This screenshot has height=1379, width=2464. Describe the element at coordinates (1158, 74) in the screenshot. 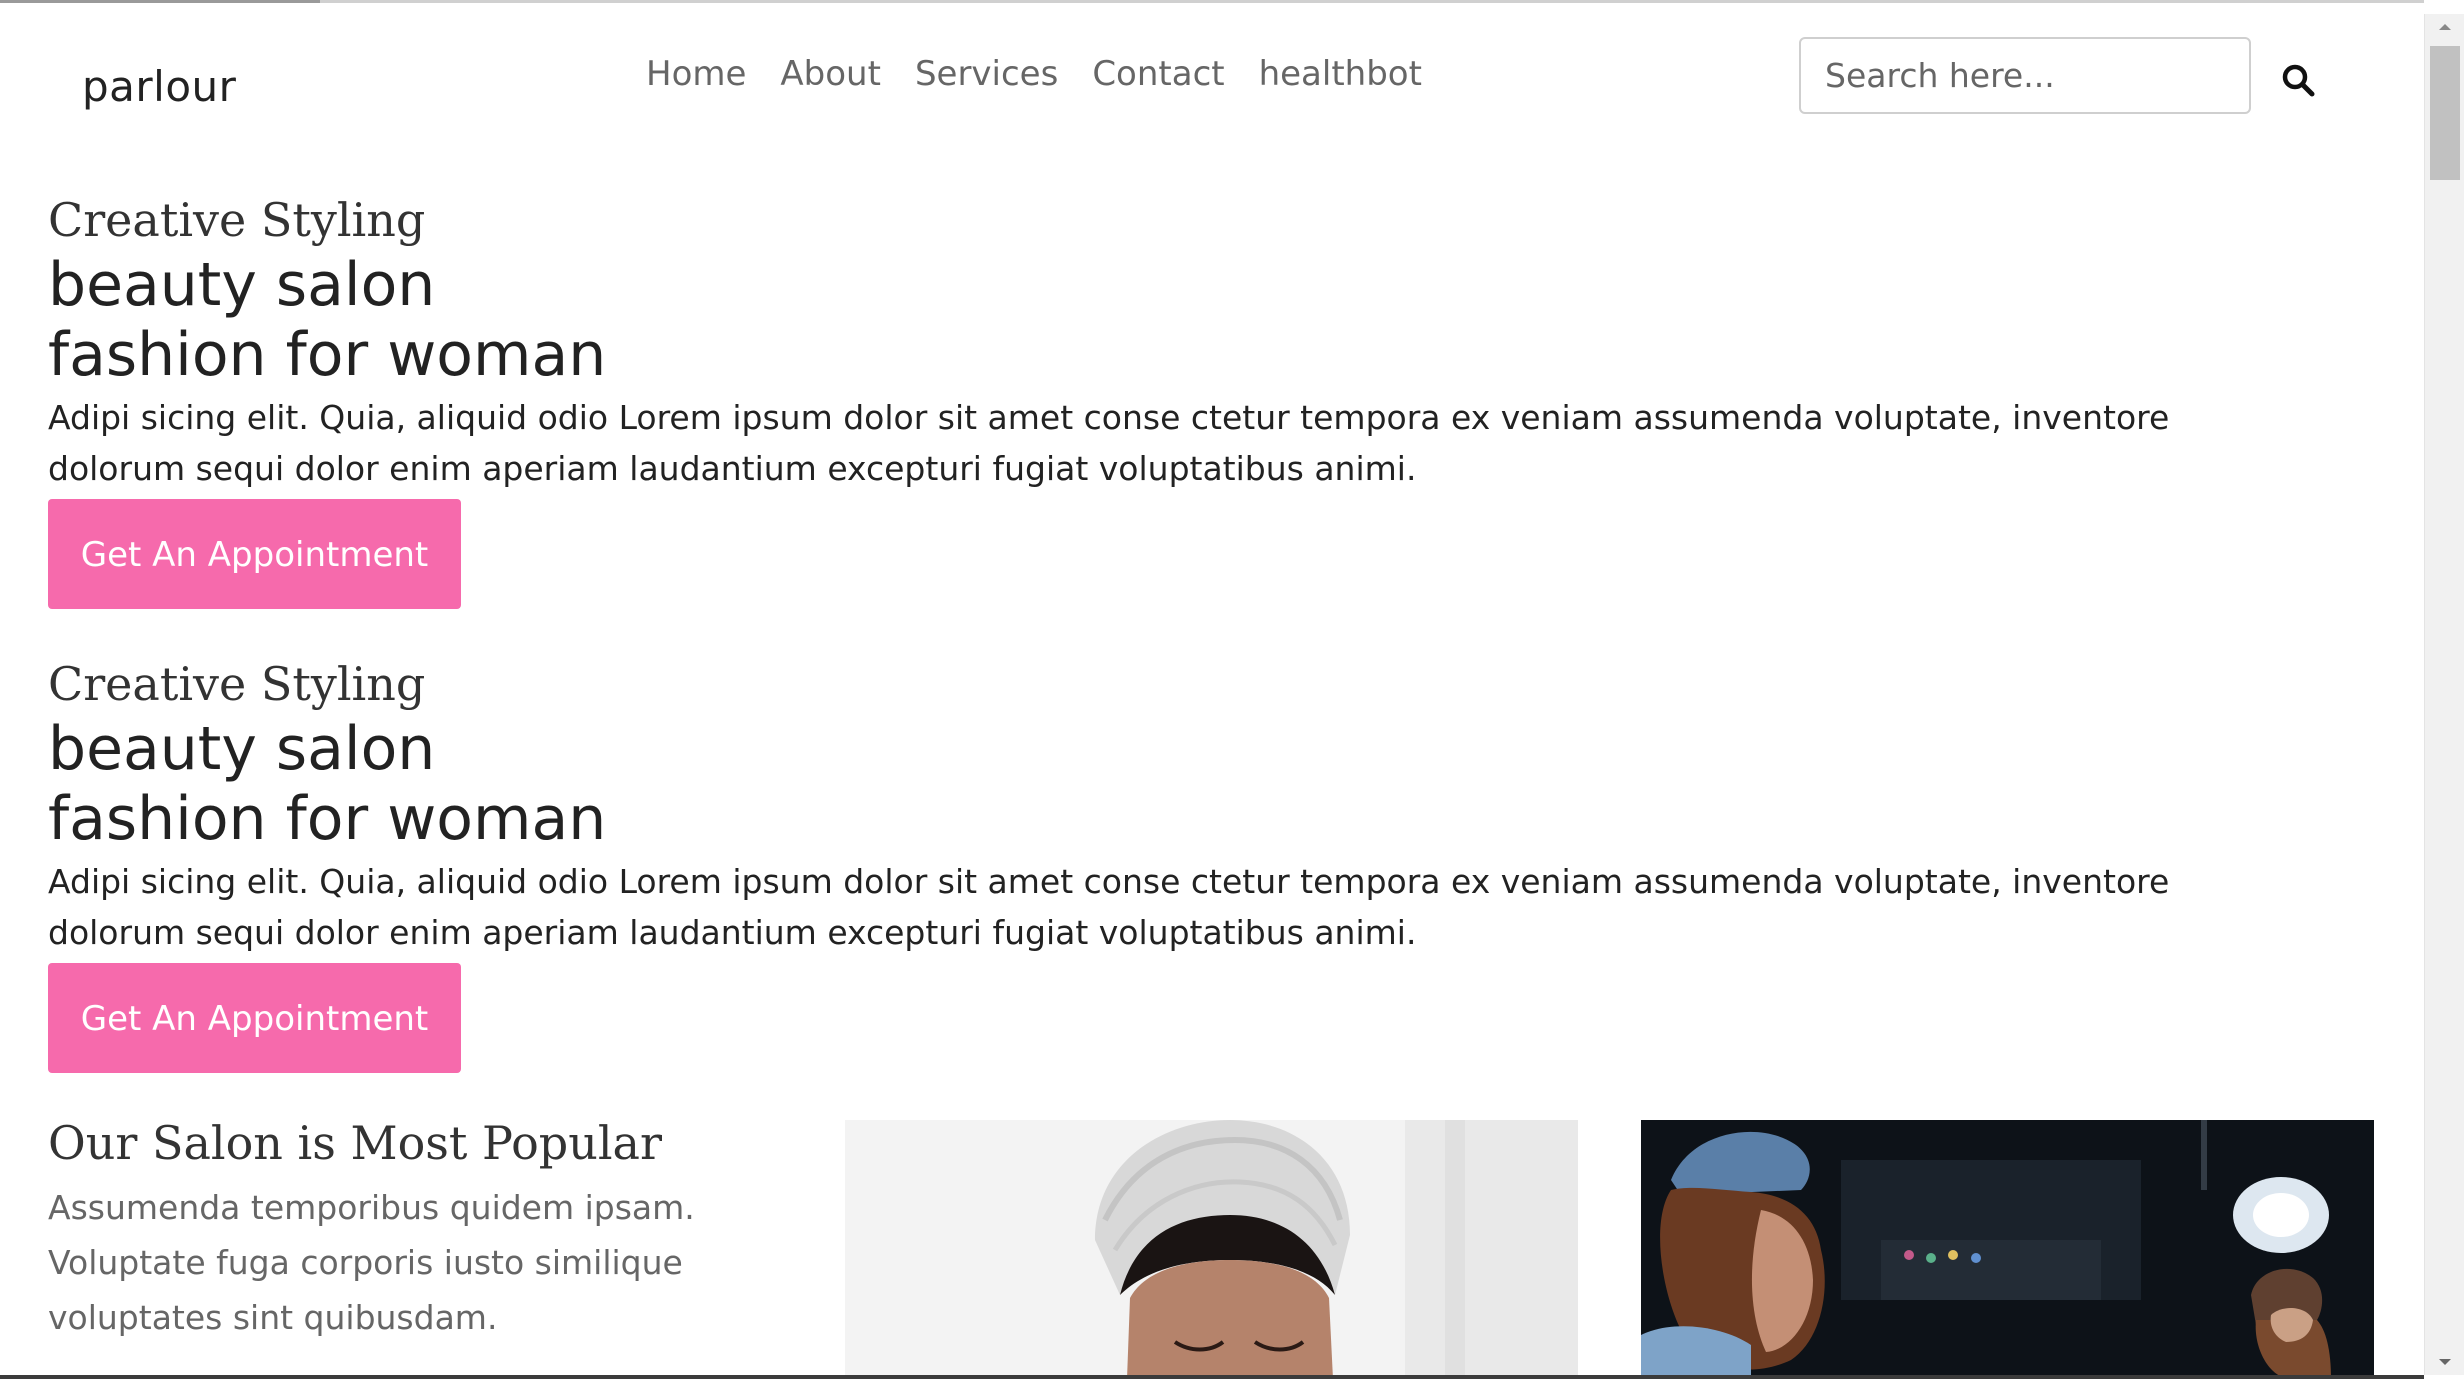

I see `nav-contact: Contact` at that location.